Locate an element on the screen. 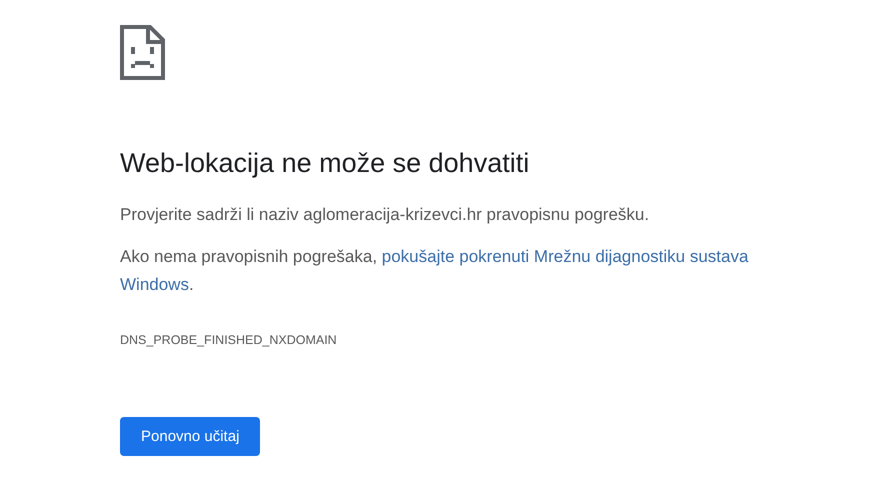 This screenshot has width=884, height=480. sad-document-icon is located at coordinates (142, 52).